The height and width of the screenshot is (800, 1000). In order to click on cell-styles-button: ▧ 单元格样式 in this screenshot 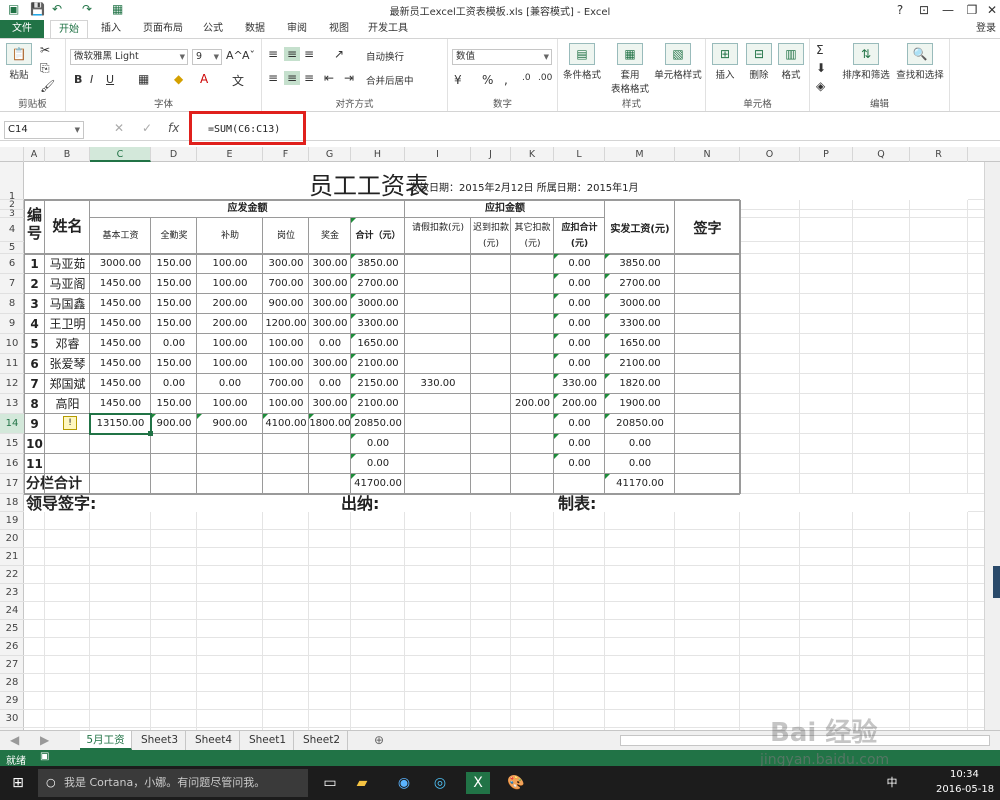, I will do `click(678, 62)`.